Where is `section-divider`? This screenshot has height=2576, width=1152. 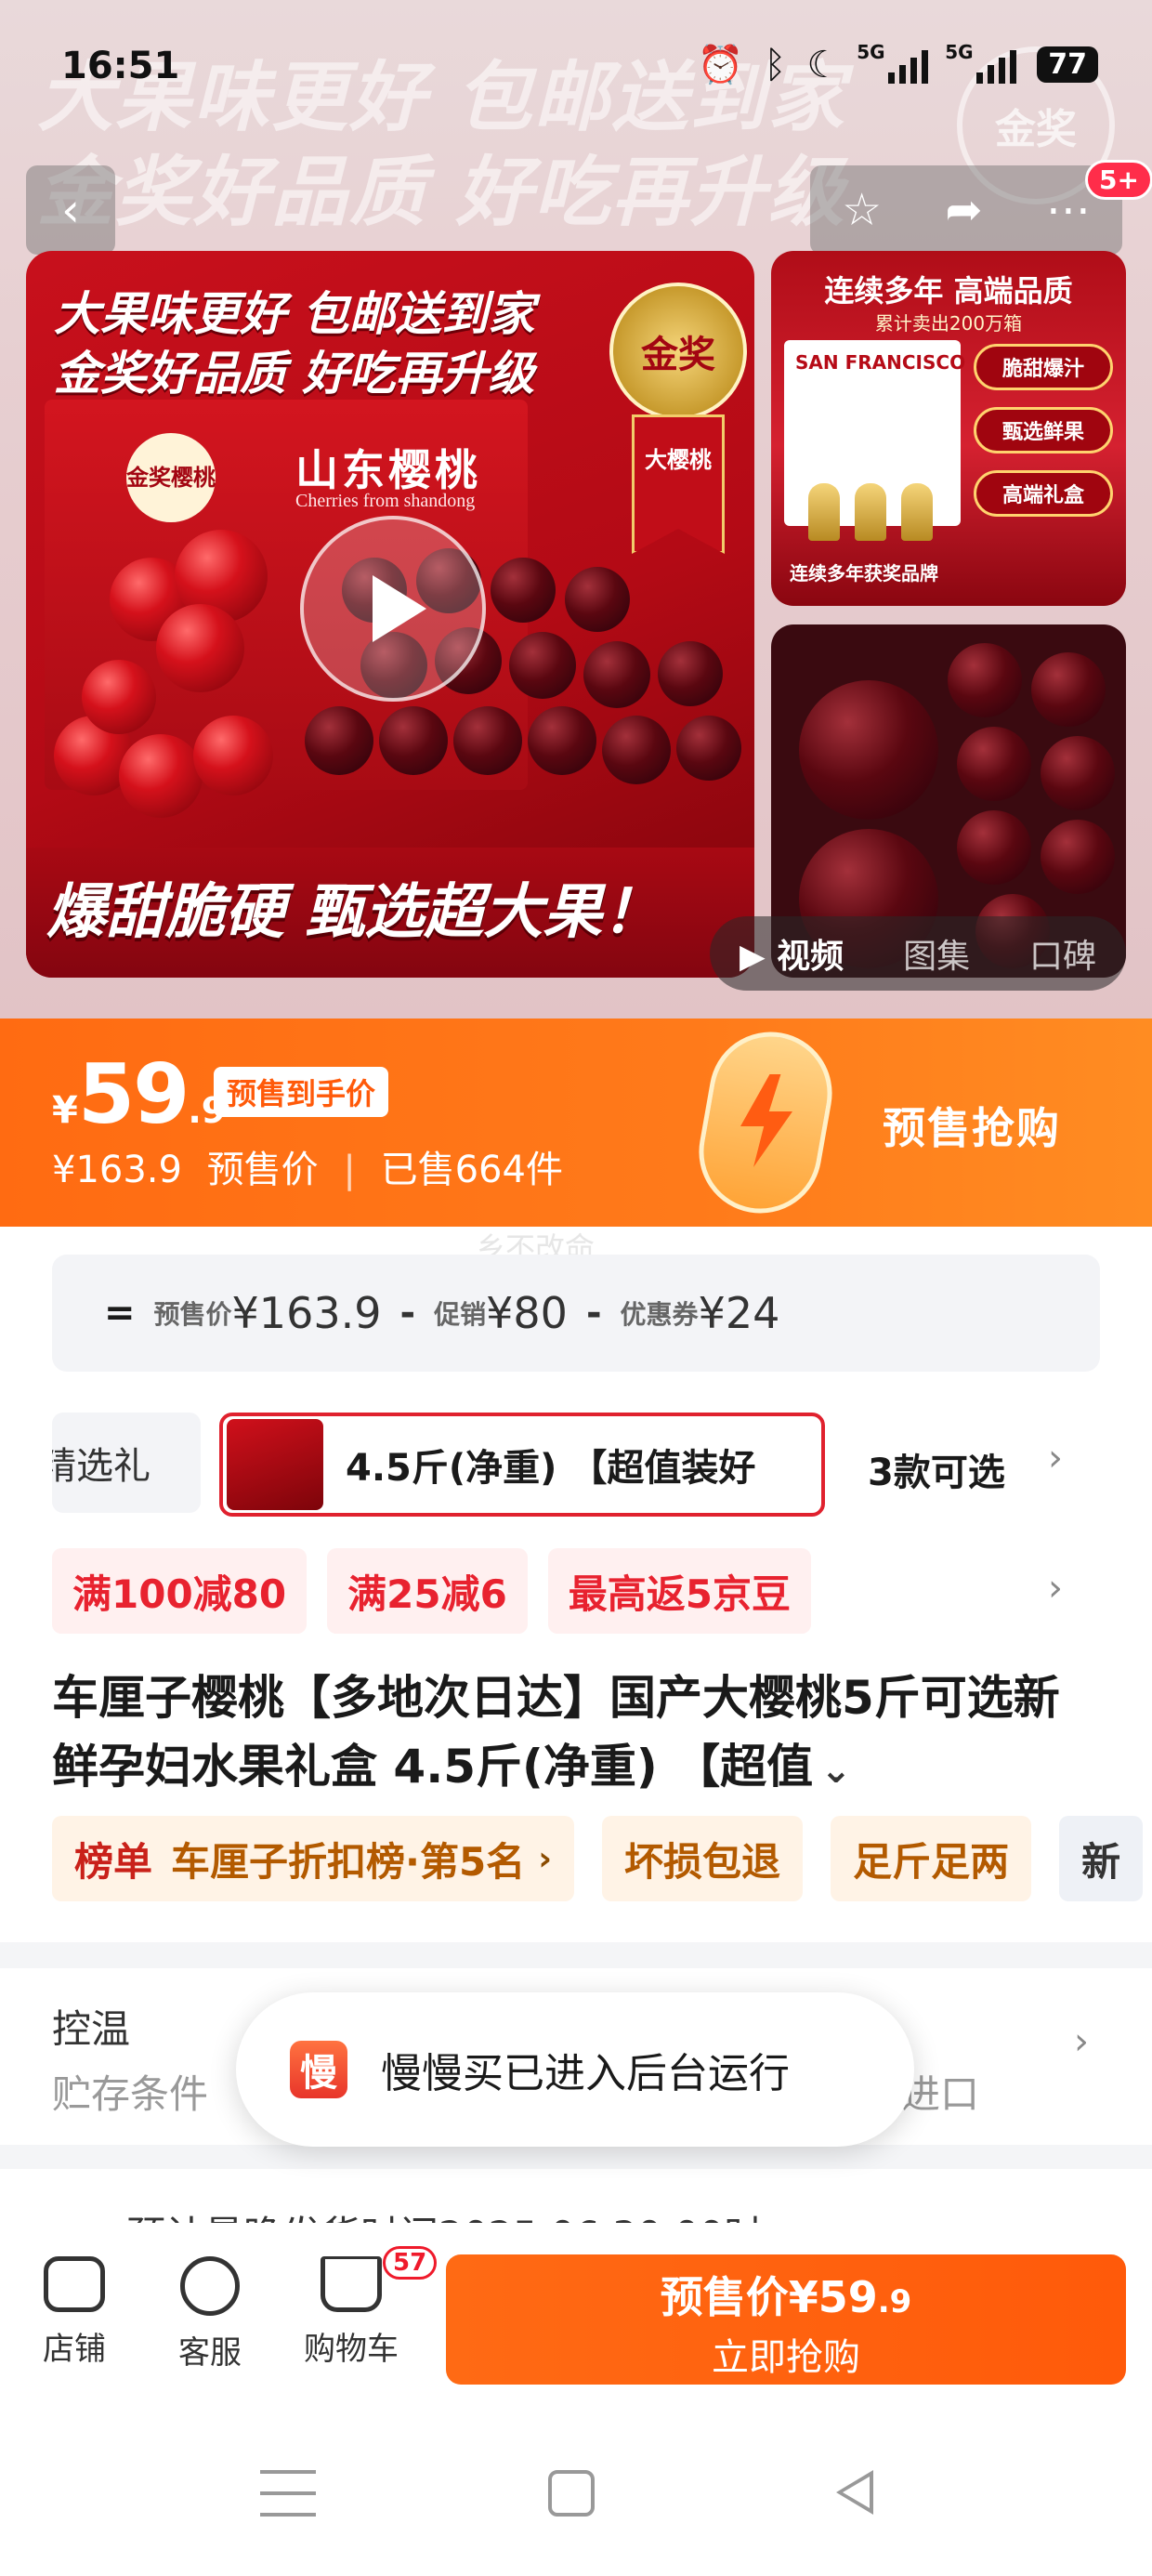
section-divider is located at coordinates (576, 1955).